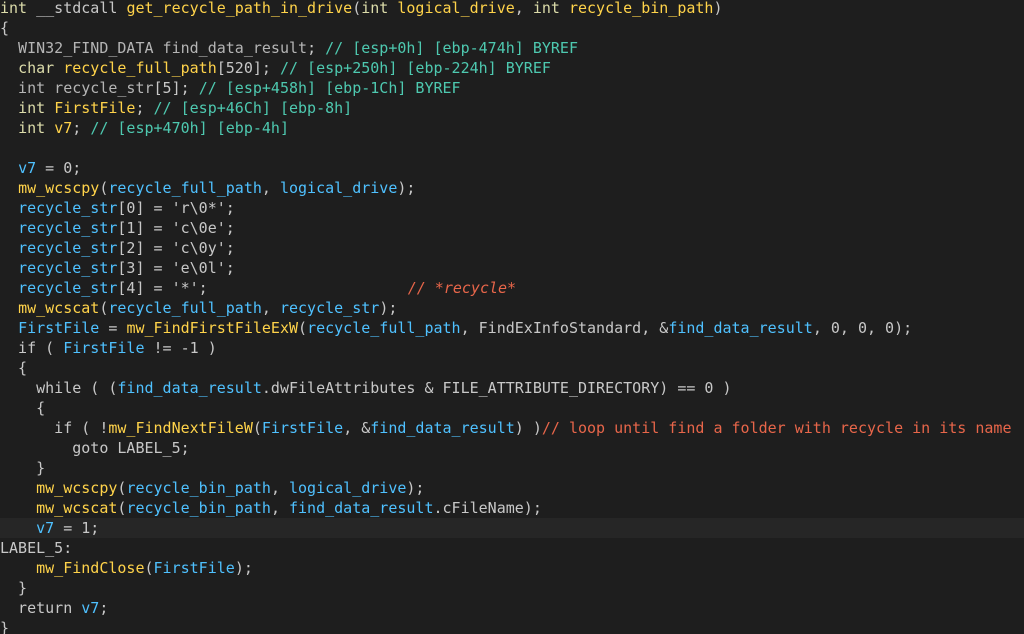 Image resolution: width=1024 pixels, height=634 pixels. Describe the element at coordinates (462, 288) in the screenshot. I see `code-token: // *recycle*` at that location.